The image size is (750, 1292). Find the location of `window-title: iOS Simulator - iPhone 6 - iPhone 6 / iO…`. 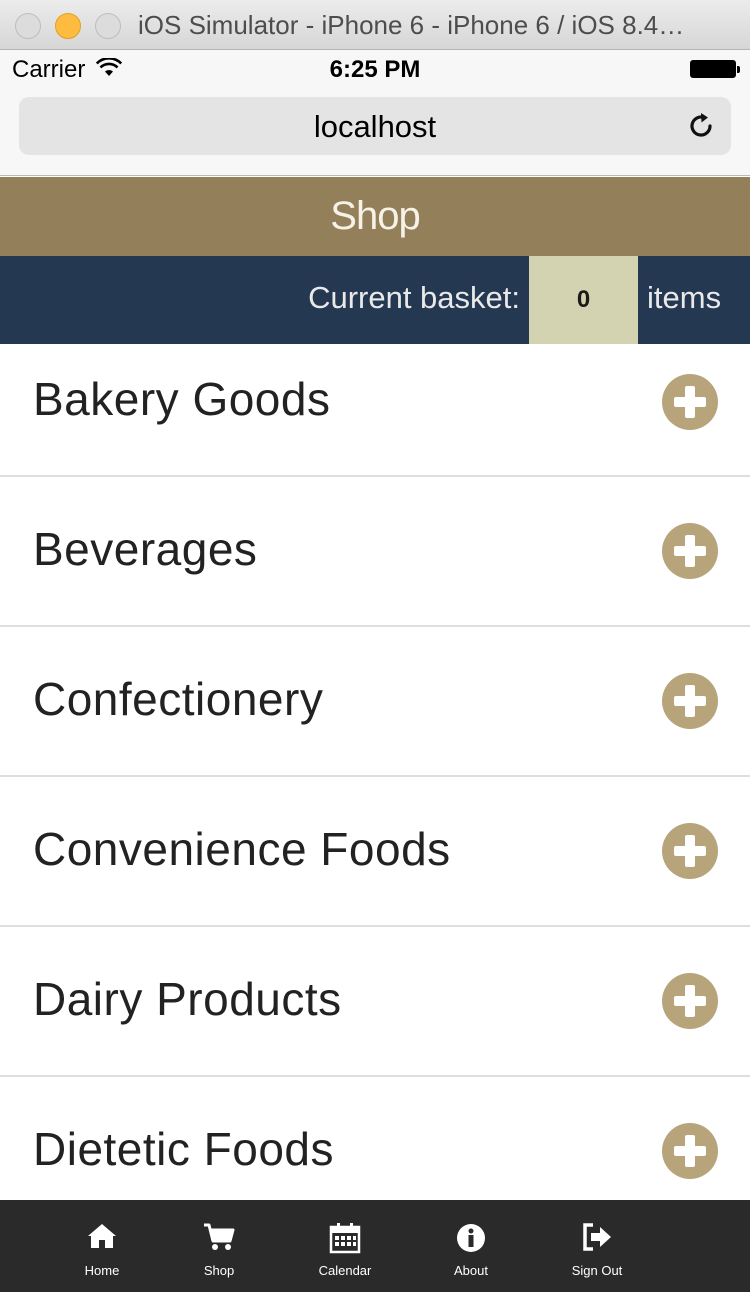

window-title: iOS Simulator - iPhone 6 - iPhone 6 / iO… is located at coordinates (411, 25).